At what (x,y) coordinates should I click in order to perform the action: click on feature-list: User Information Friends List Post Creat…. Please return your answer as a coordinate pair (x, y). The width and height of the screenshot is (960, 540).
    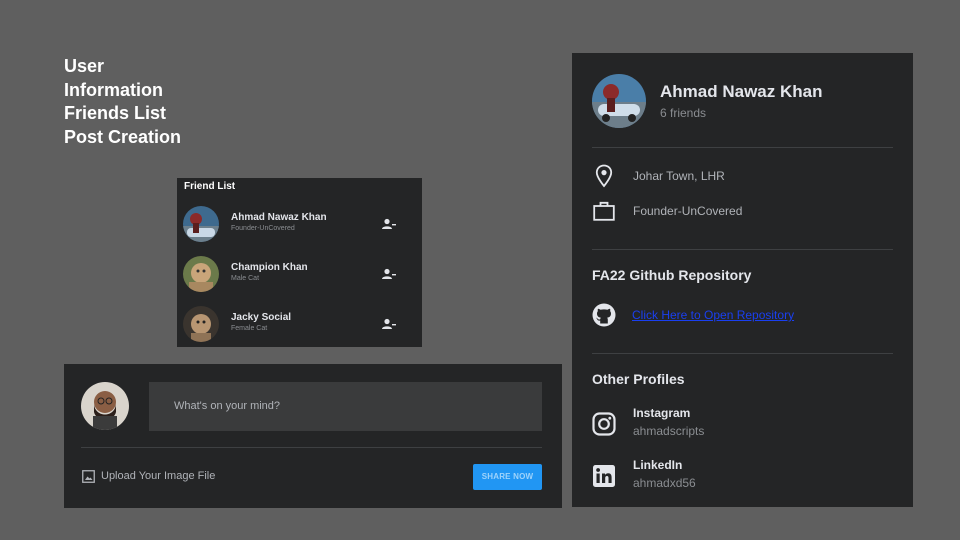
    Looking at the image, I should click on (122, 102).